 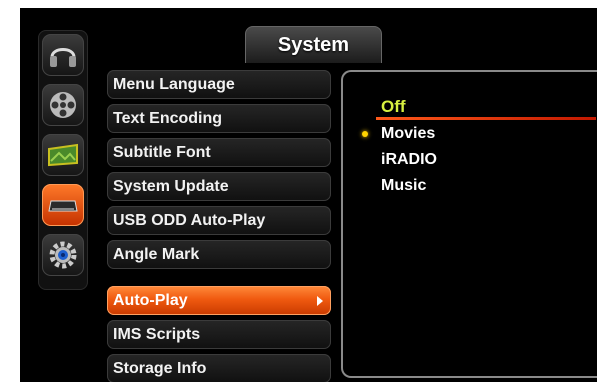 I want to click on menu-item-storage-info: Storage Info, so click(x=219, y=368).